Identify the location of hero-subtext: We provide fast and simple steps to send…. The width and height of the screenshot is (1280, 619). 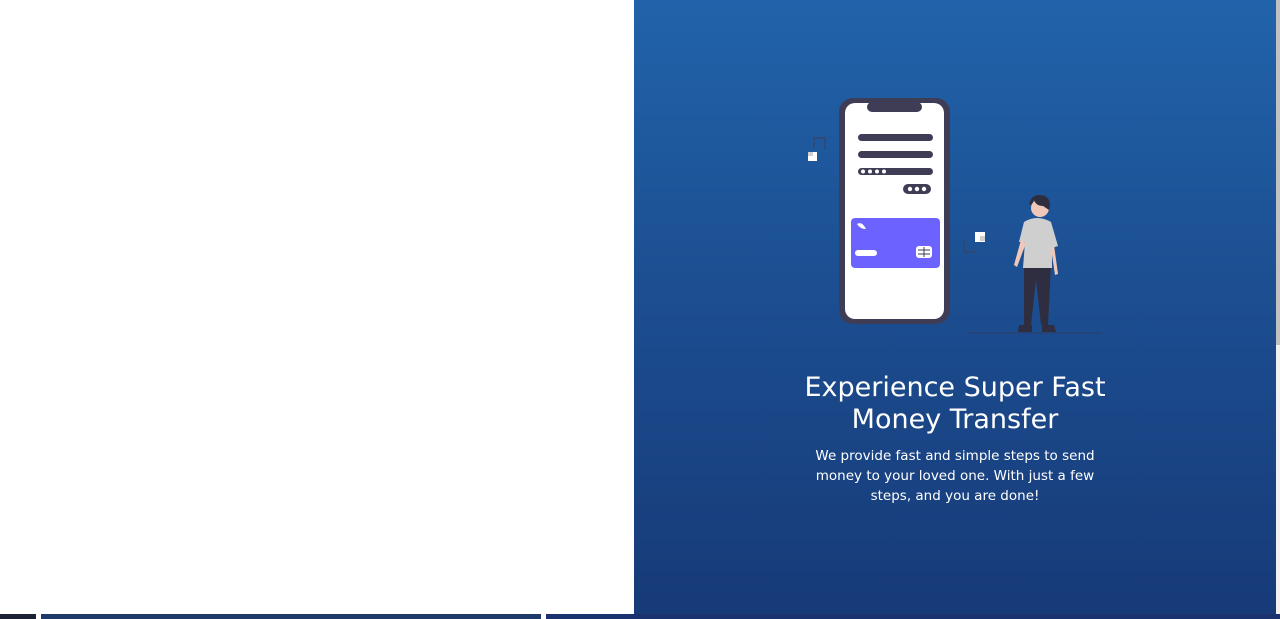
(955, 476).